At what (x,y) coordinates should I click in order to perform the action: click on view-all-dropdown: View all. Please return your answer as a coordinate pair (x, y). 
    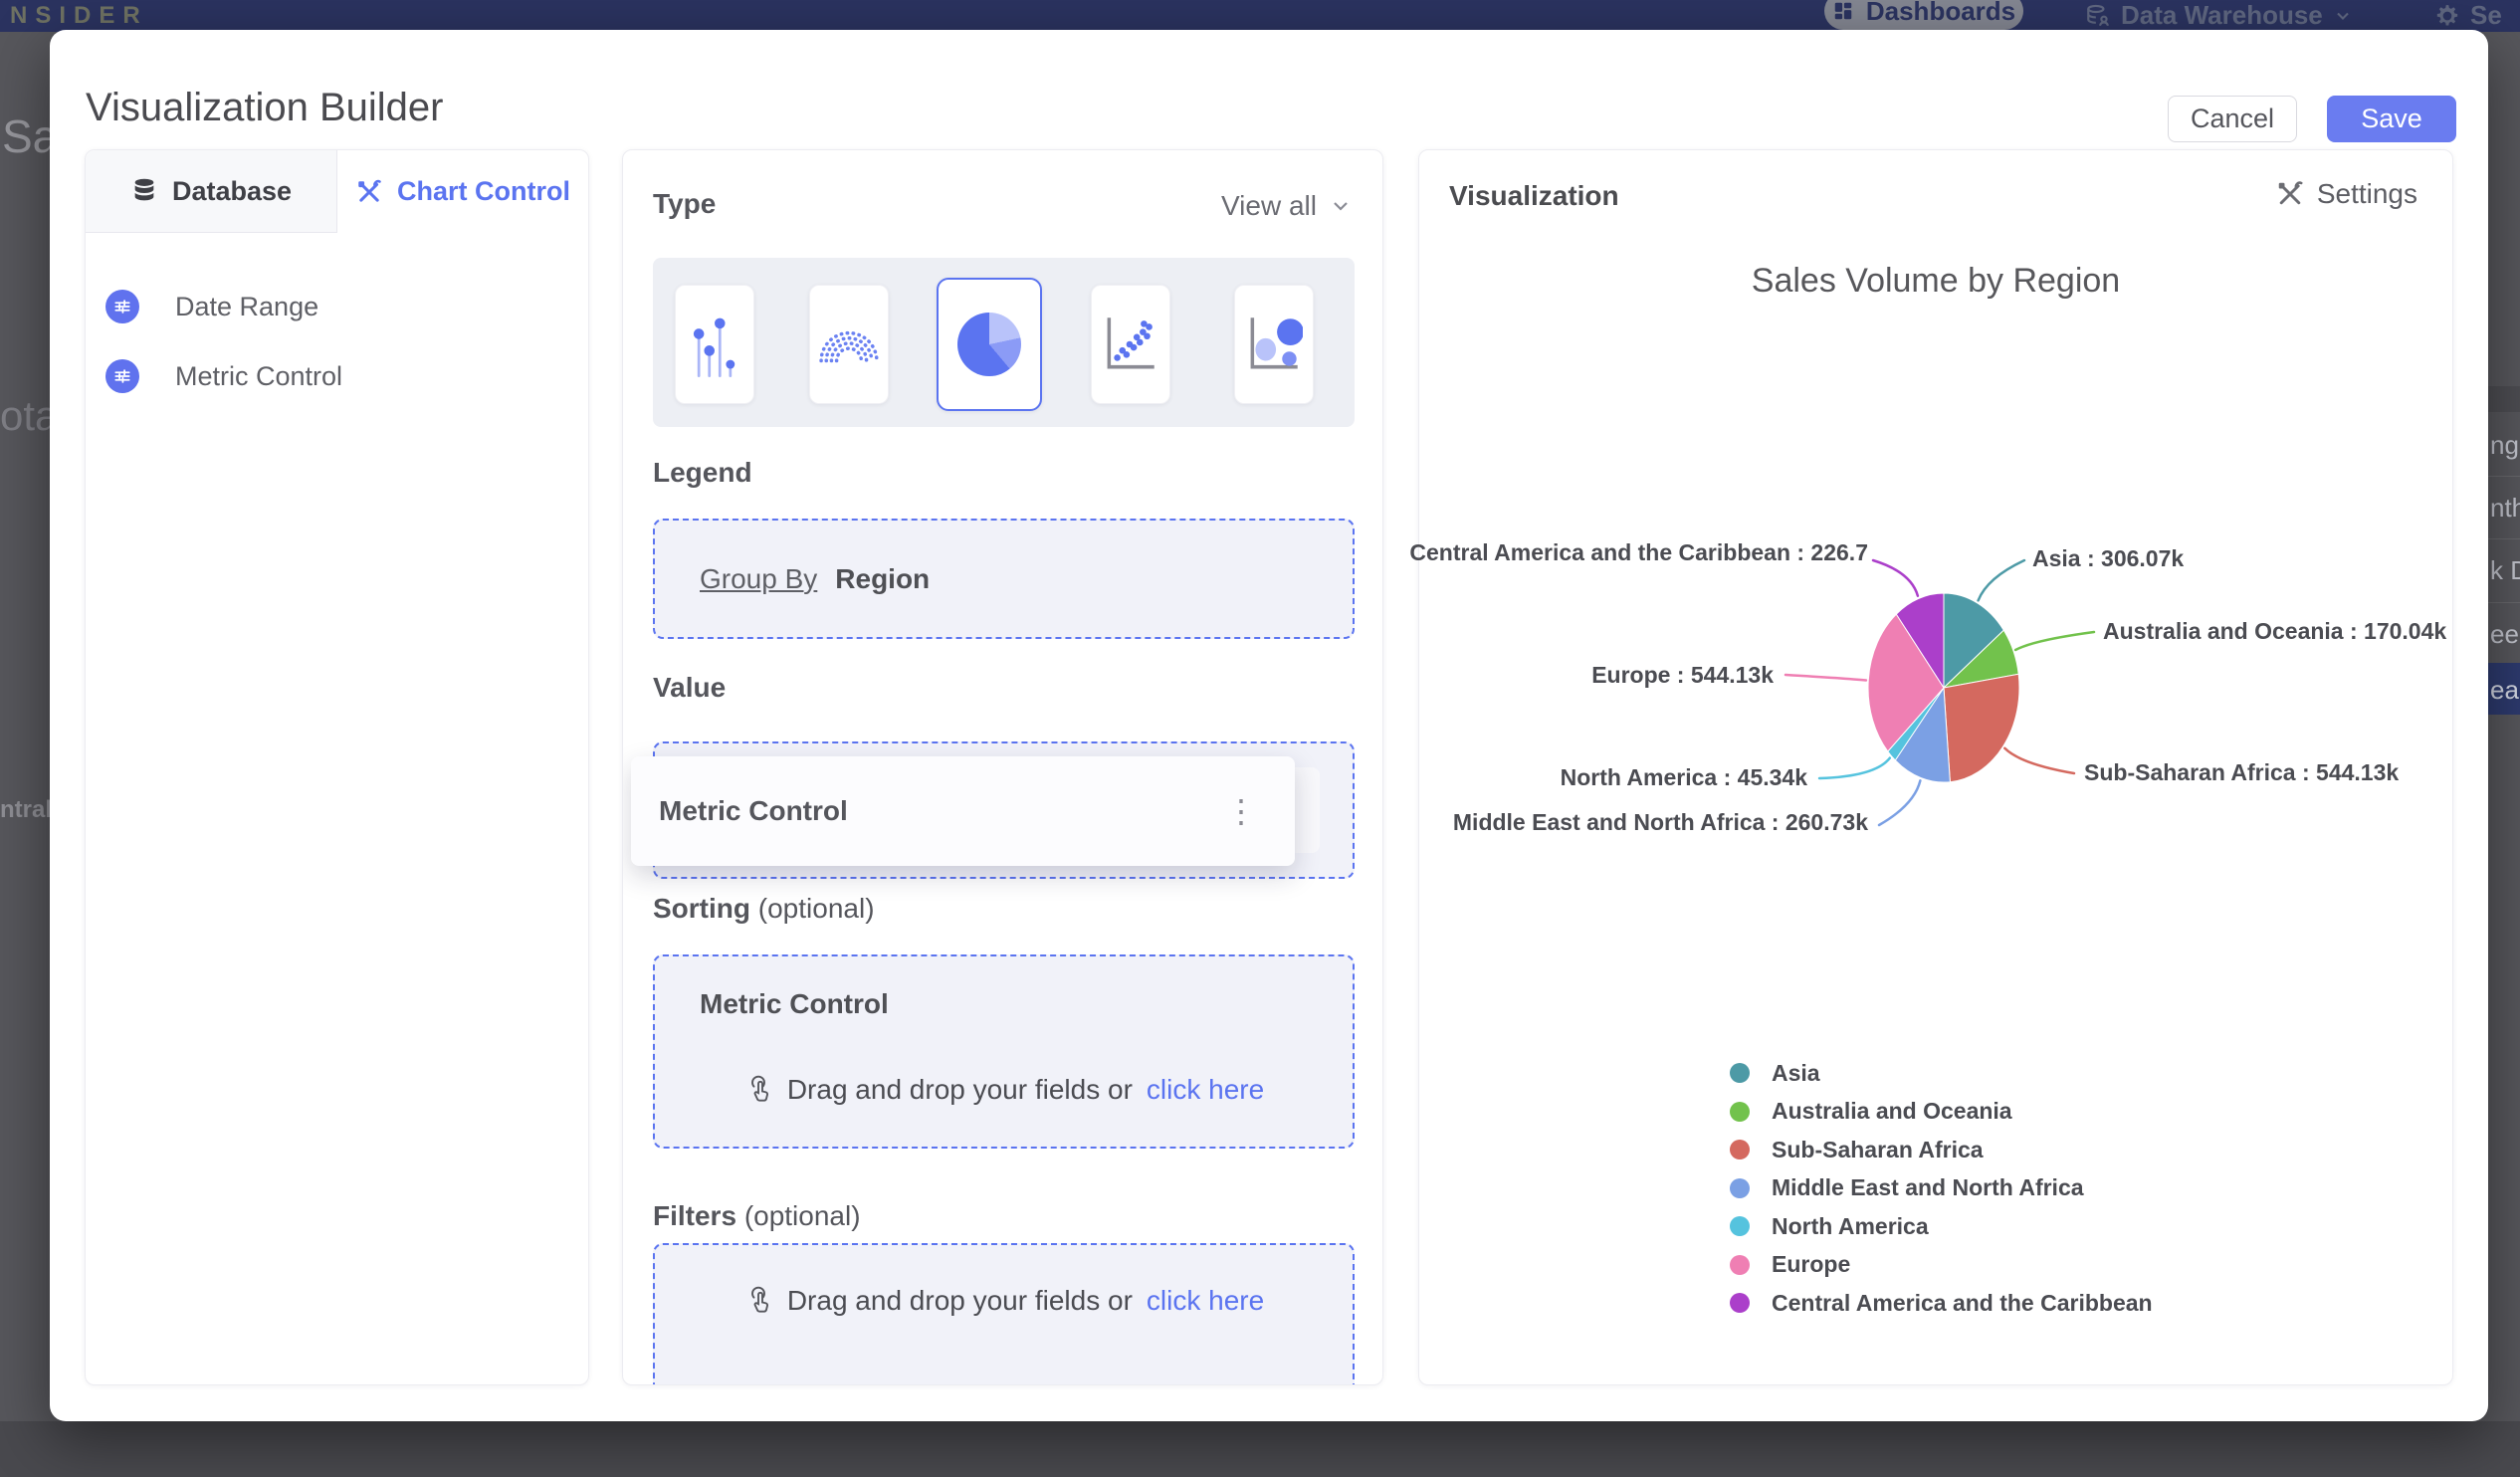
    Looking at the image, I should click on (1287, 206).